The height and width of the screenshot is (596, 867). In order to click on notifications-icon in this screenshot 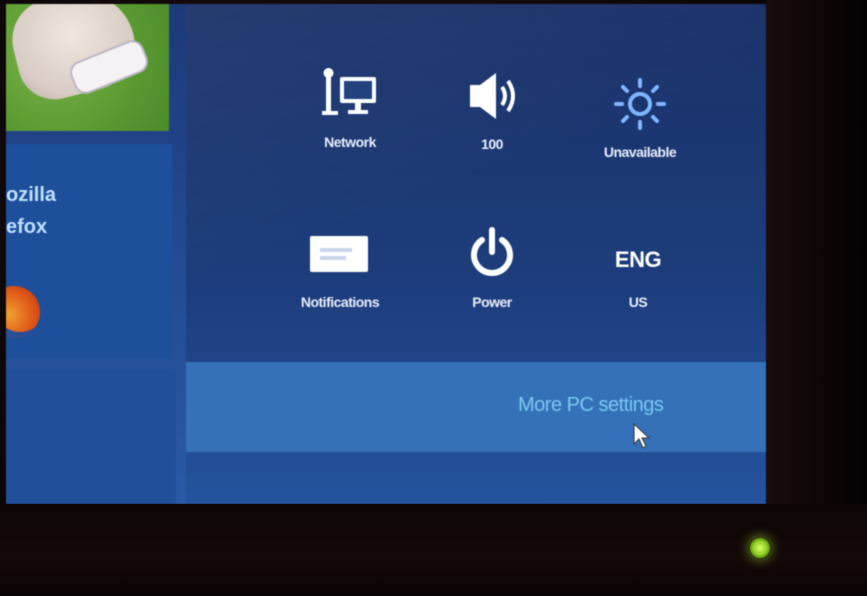, I will do `click(340, 254)`.